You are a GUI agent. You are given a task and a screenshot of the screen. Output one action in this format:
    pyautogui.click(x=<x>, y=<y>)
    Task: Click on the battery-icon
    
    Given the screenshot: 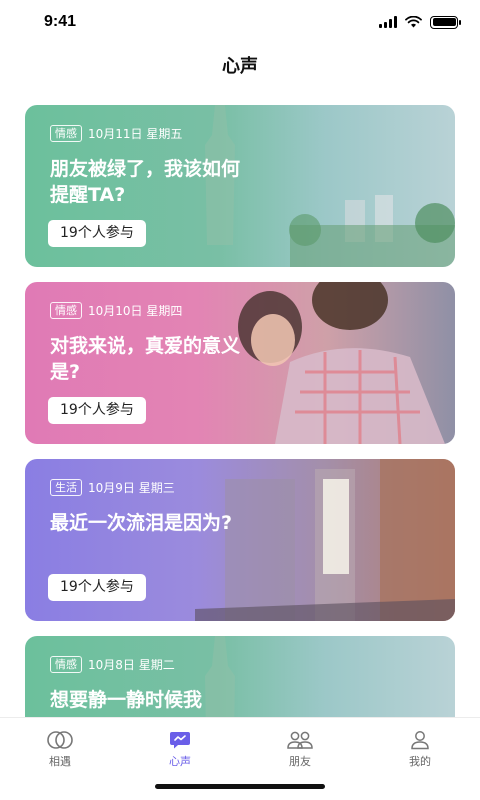 What is the action you would take?
    pyautogui.click(x=445, y=22)
    